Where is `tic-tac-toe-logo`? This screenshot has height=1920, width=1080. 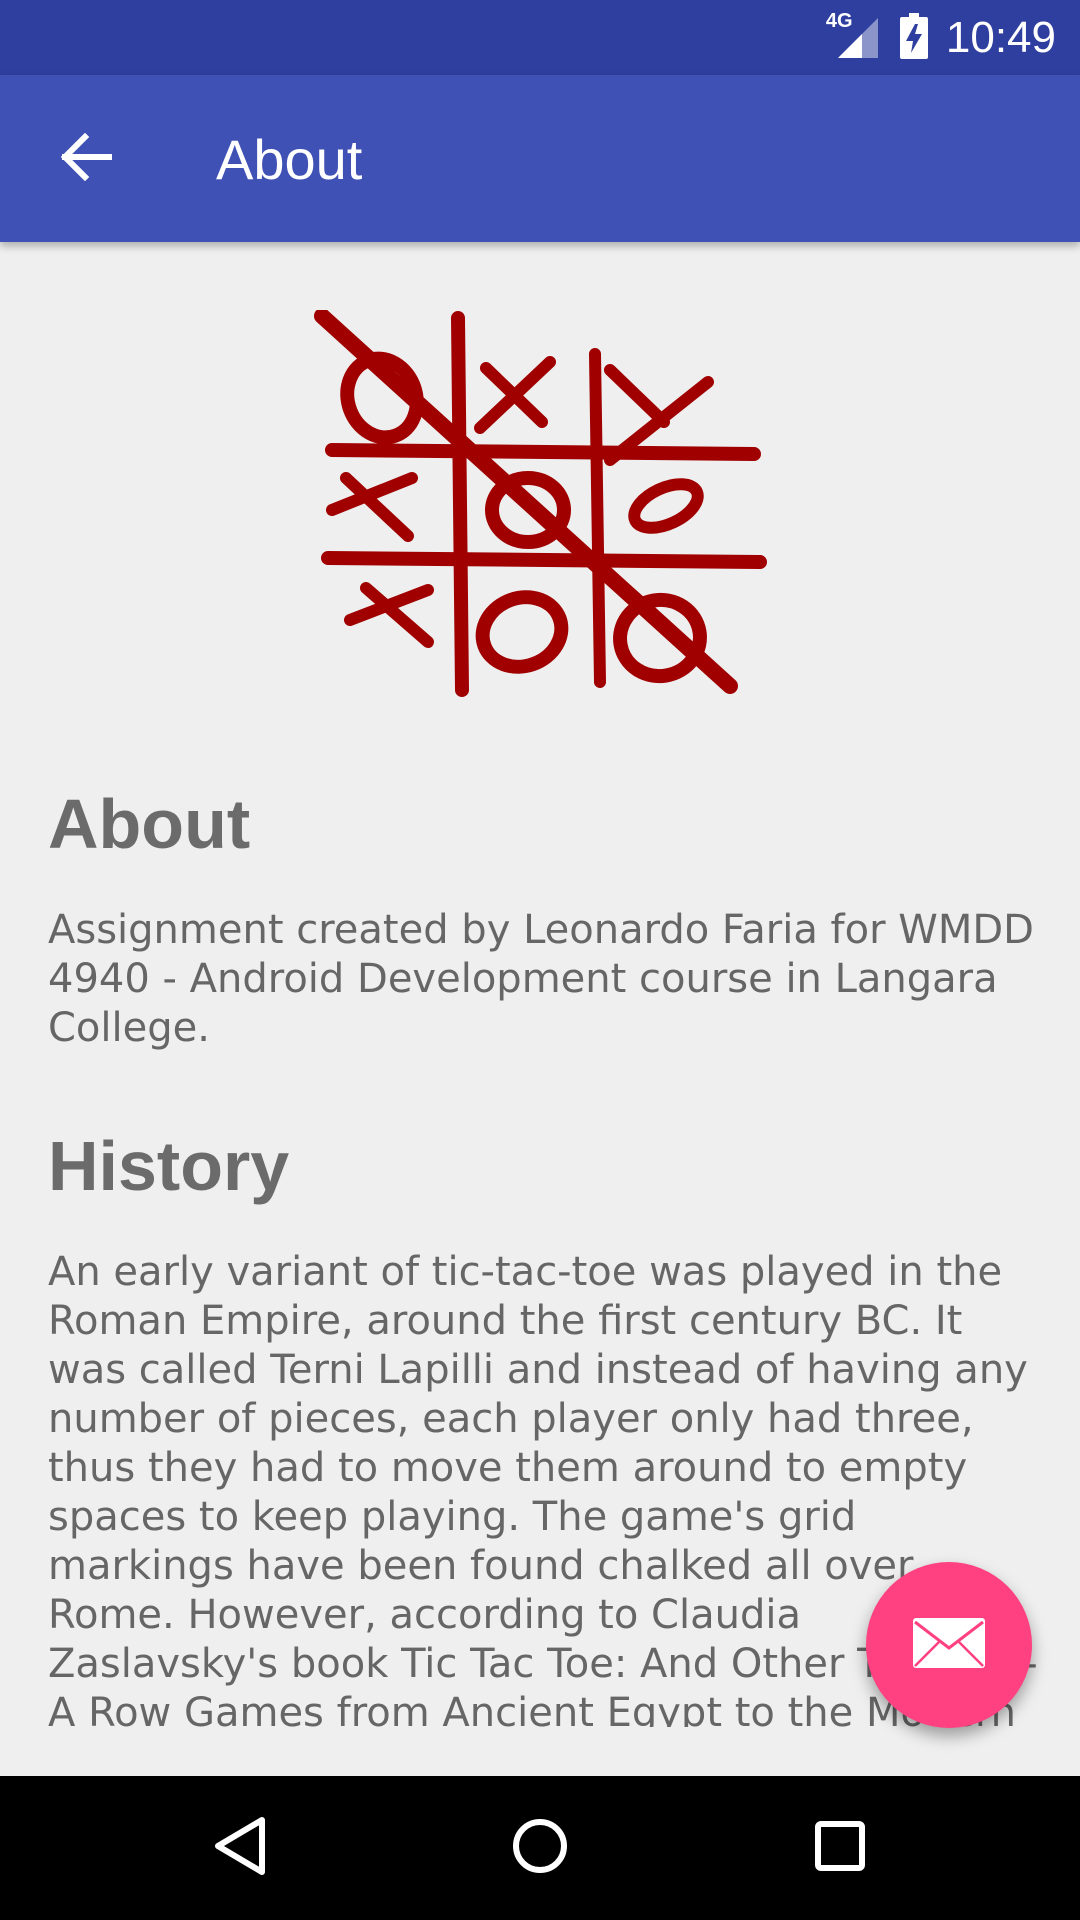 tic-tac-toe-logo is located at coordinates (540, 509).